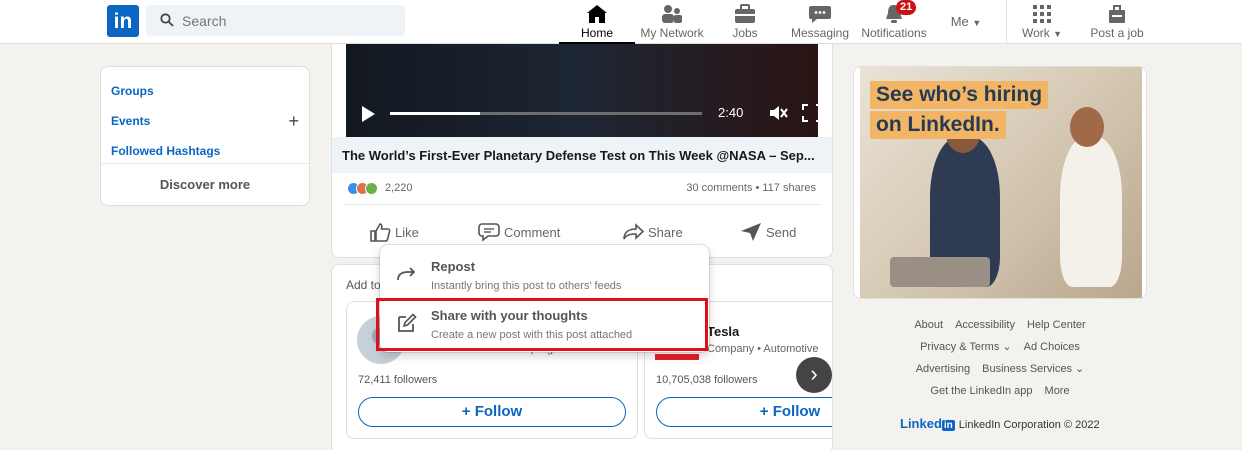 The image size is (1242, 450). What do you see at coordinates (597, 14) in the screenshot?
I see `home-icon` at bounding box center [597, 14].